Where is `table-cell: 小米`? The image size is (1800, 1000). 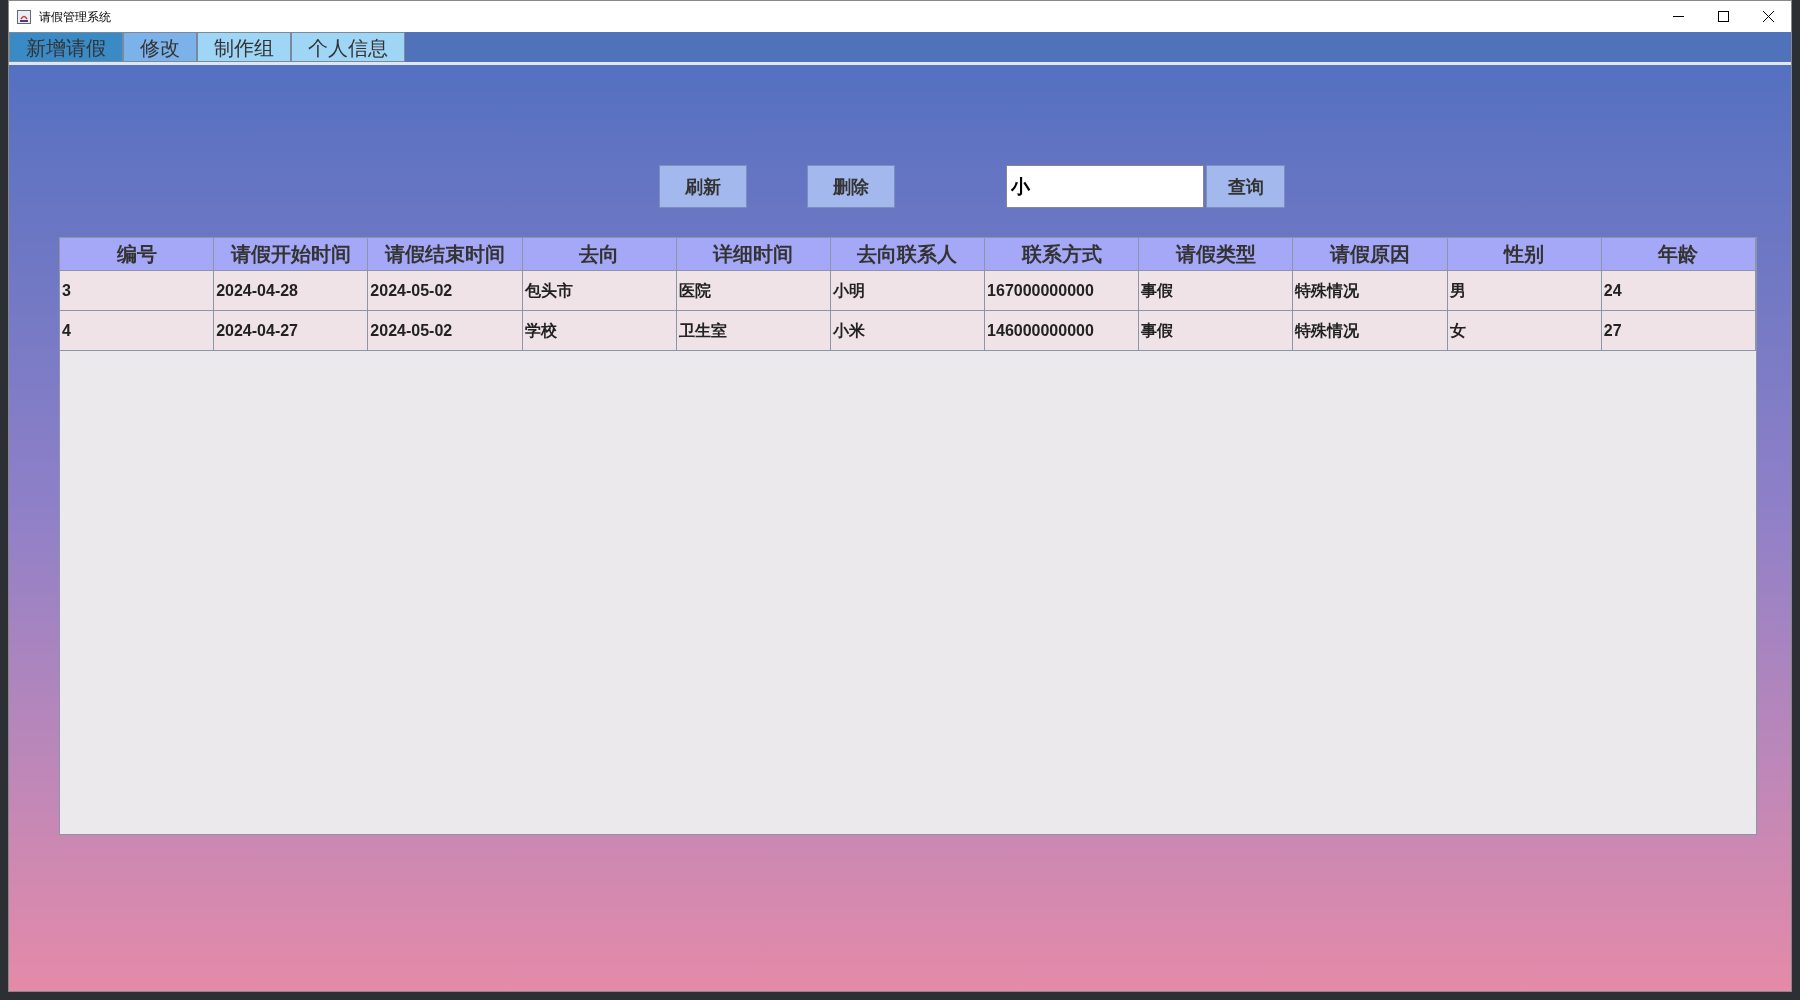 table-cell: 小米 is located at coordinates (908, 331).